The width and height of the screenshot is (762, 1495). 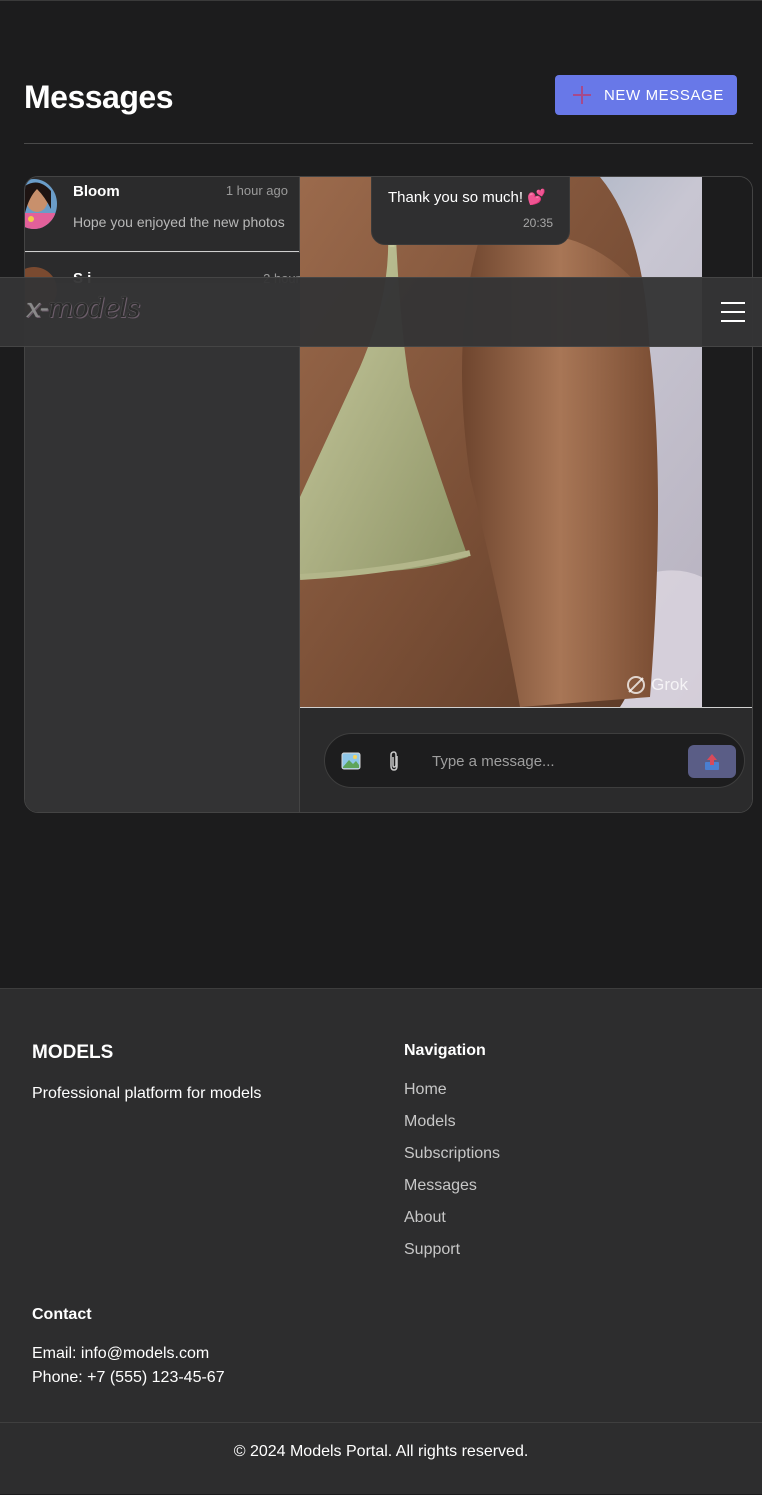 I want to click on site-logo: x-models, so click(x=83, y=308).